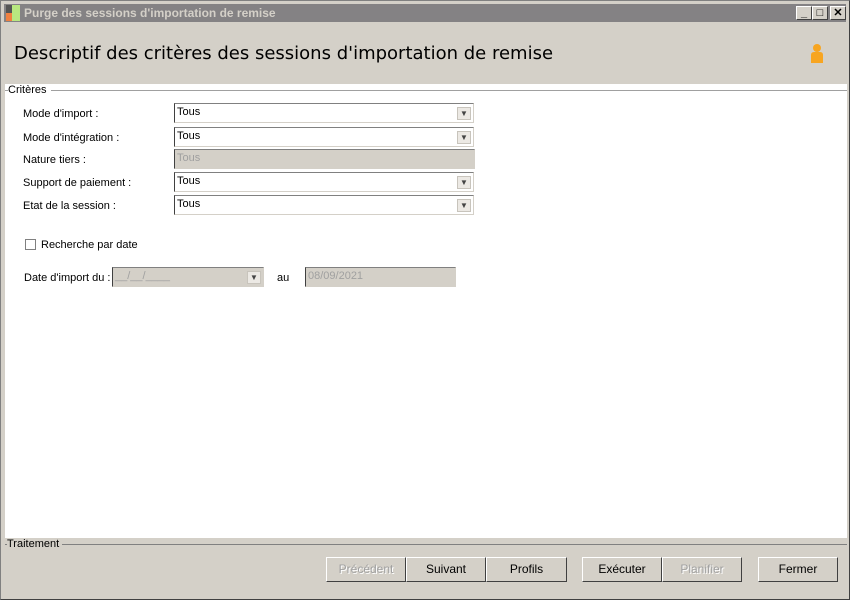 Image resolution: width=850 pixels, height=600 pixels. Describe the element at coordinates (446, 569) in the screenshot. I see `next-button: Suivant` at that location.